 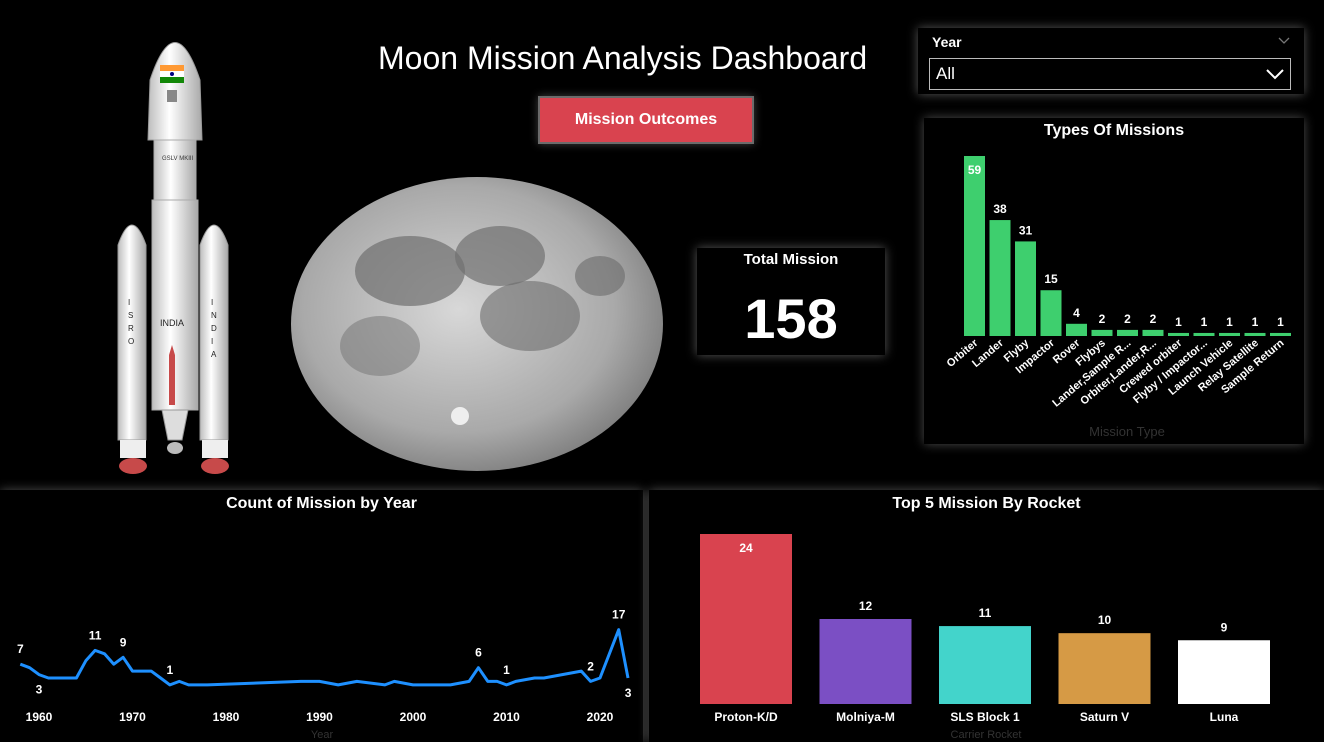 I want to click on chevron-down-icon, so click(x=1275, y=74).